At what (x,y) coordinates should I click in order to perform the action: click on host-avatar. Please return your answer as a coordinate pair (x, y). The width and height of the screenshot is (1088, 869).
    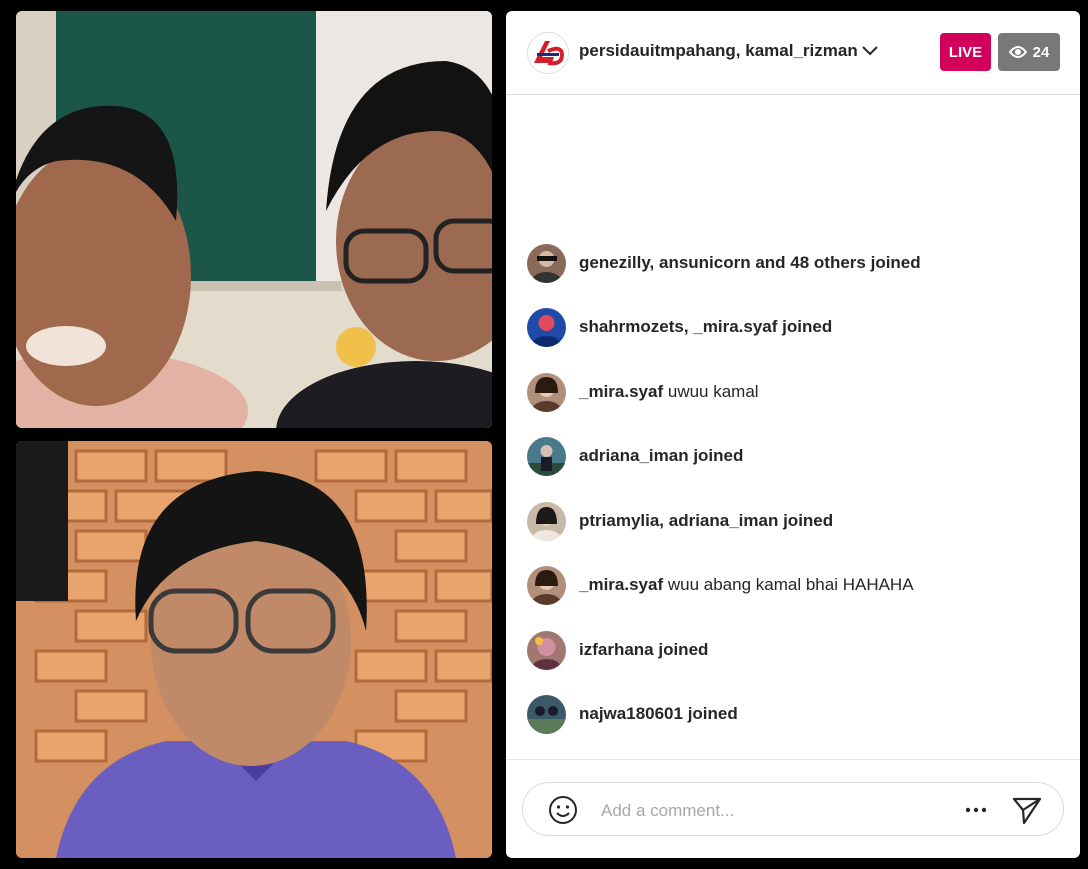
    Looking at the image, I should click on (548, 53).